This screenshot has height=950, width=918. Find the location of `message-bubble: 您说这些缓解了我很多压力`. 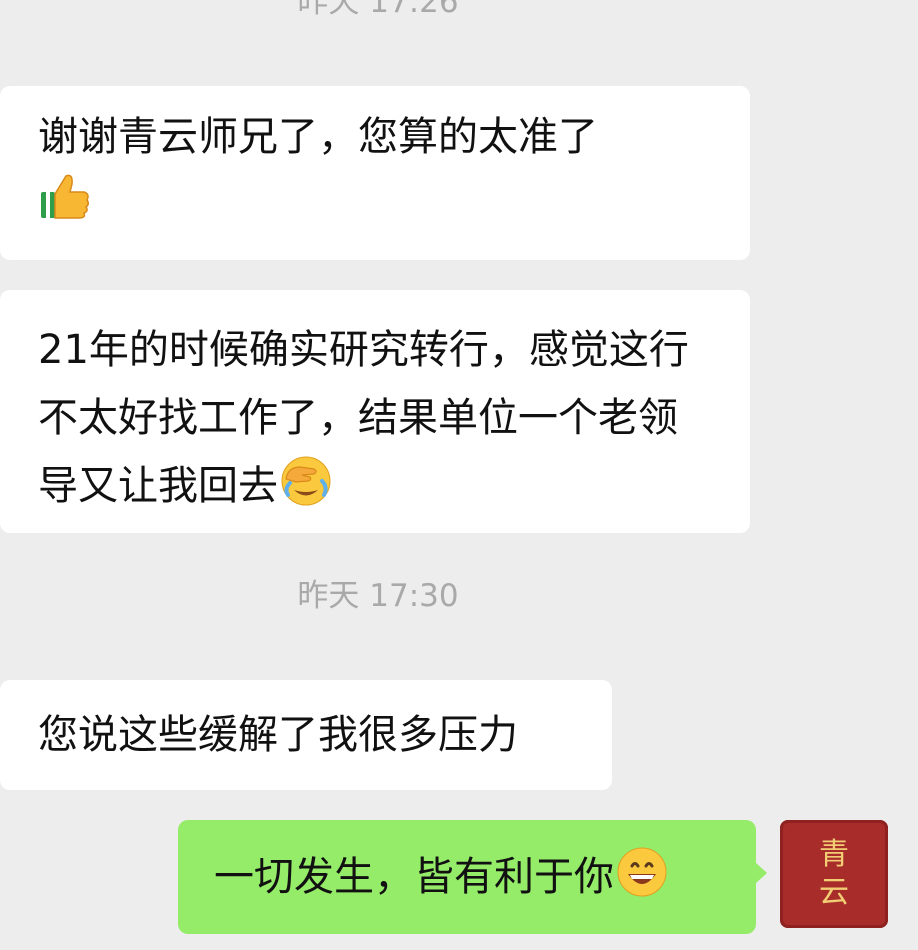

message-bubble: 您说这些缓解了我很多压力 is located at coordinates (306, 735).